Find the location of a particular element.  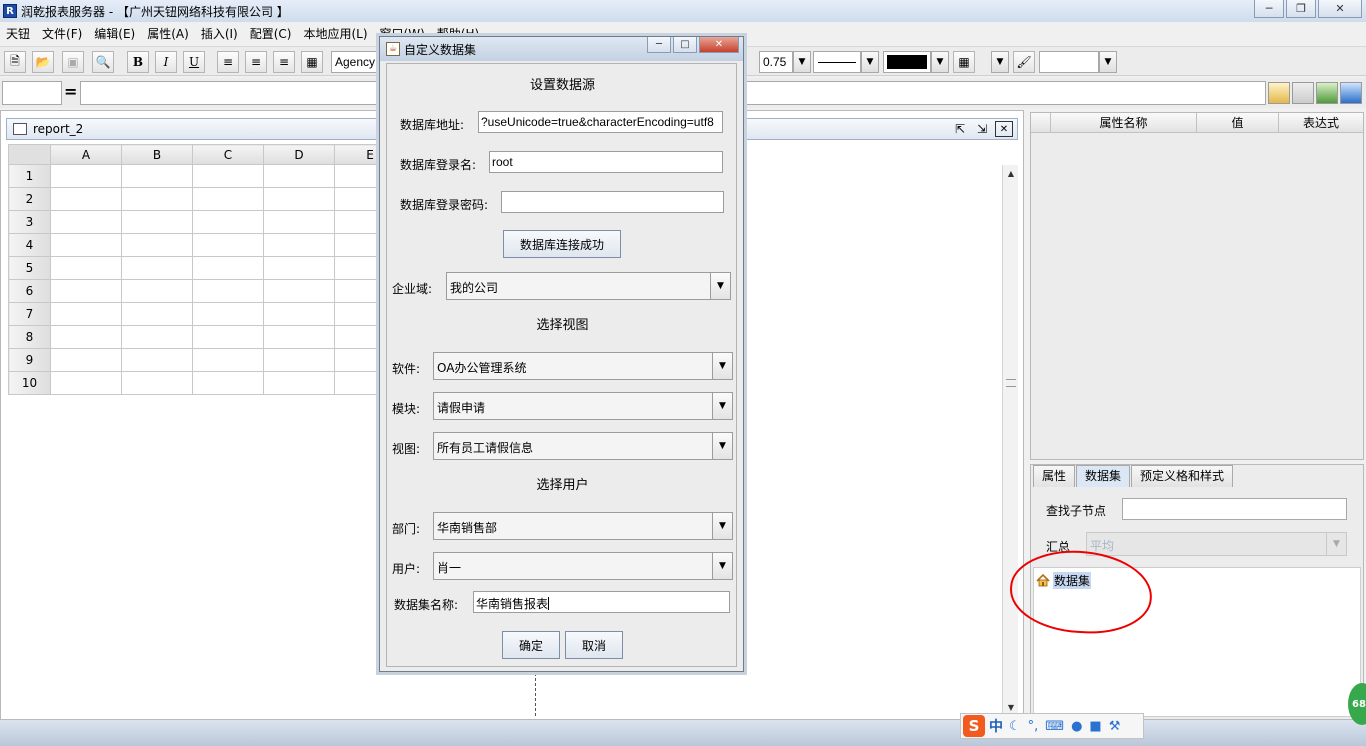

open-folder-icon: 📂 is located at coordinates (43, 62).